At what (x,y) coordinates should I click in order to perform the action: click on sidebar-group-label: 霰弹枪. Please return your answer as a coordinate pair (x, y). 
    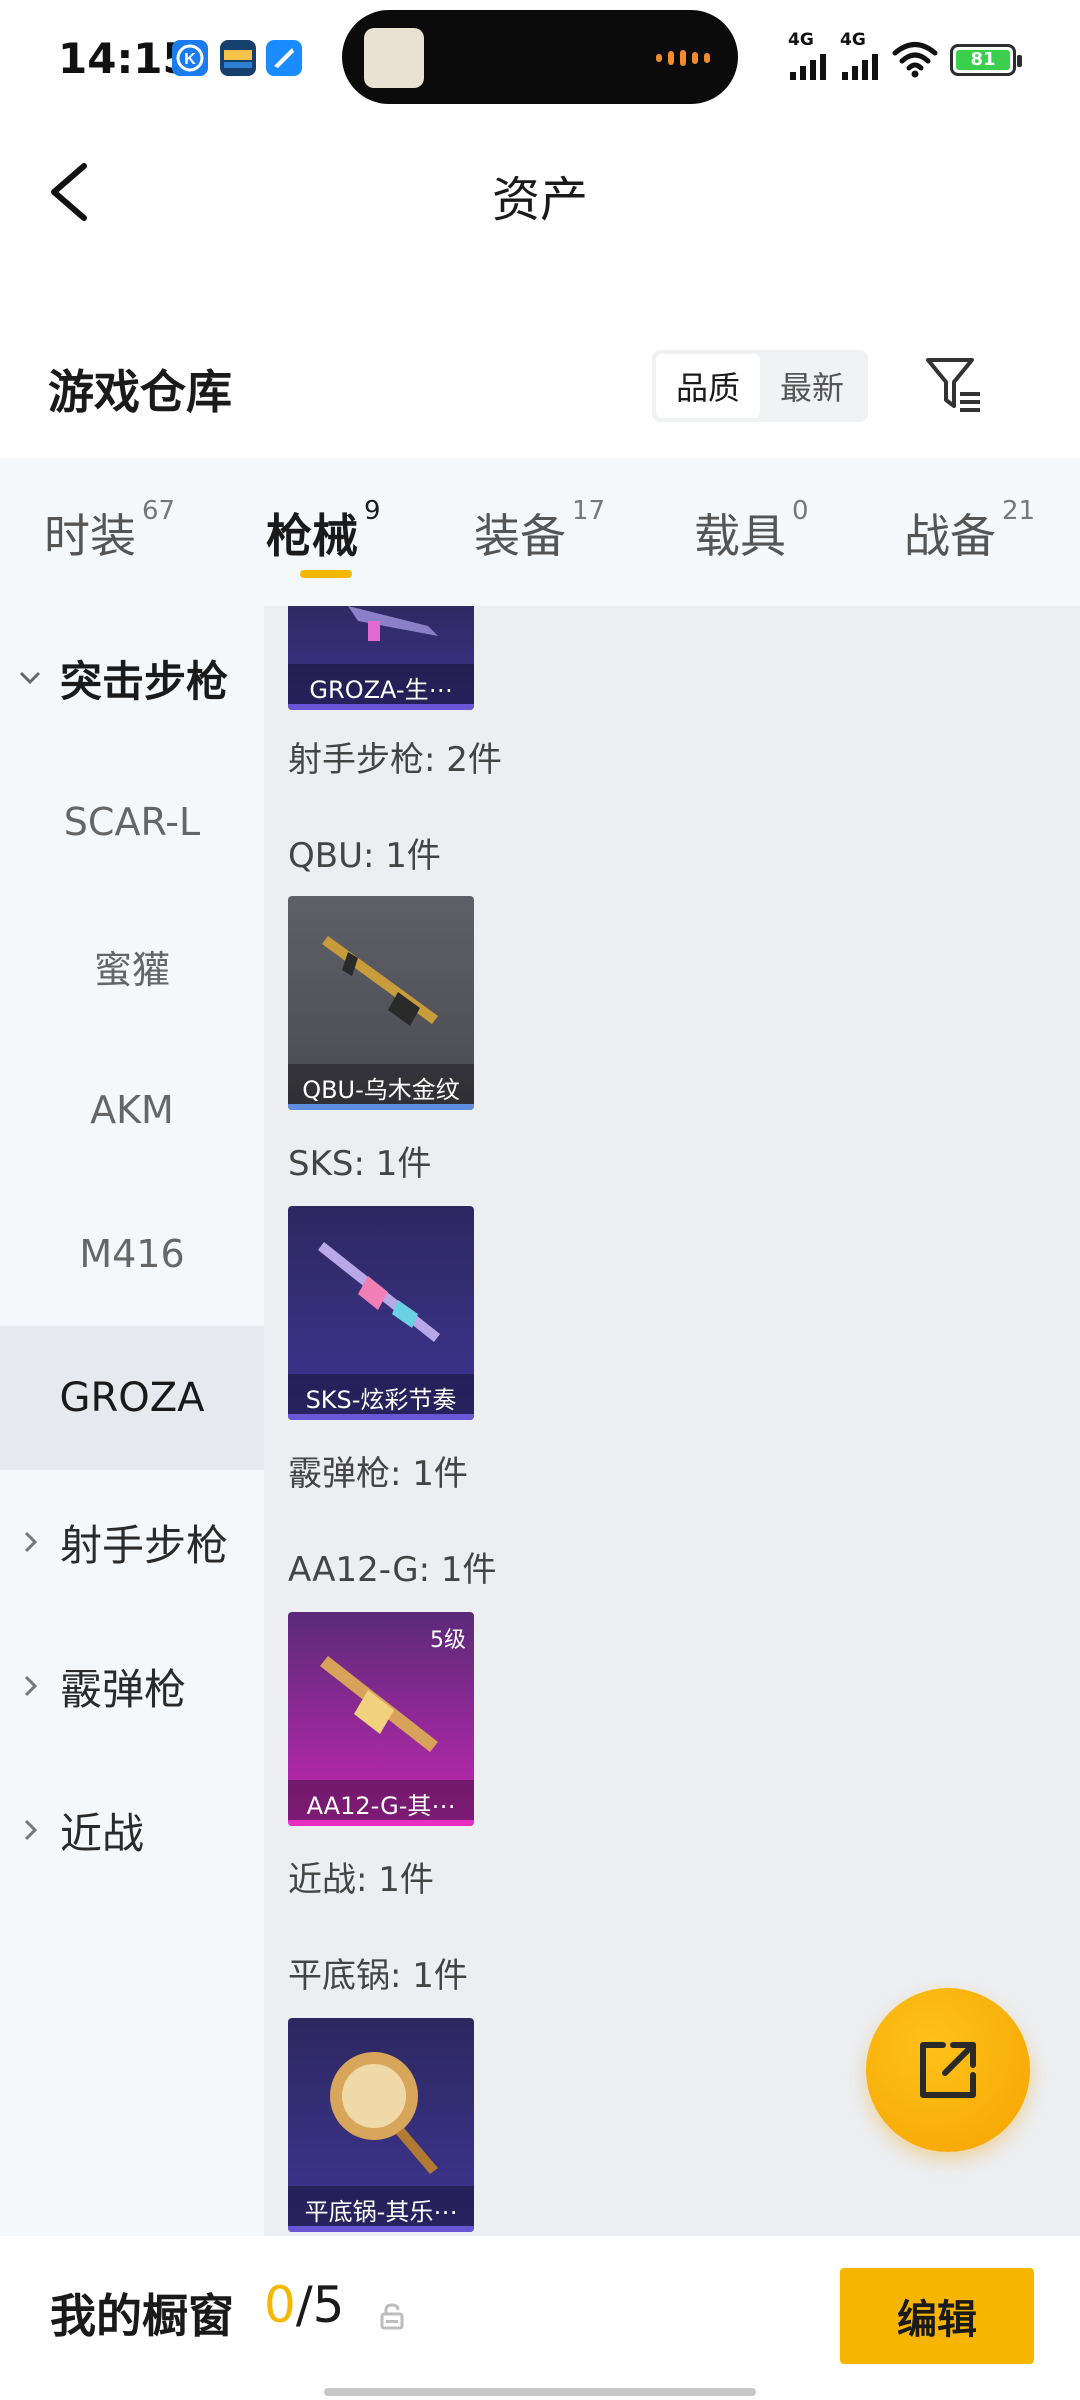
    Looking at the image, I should click on (123, 1689).